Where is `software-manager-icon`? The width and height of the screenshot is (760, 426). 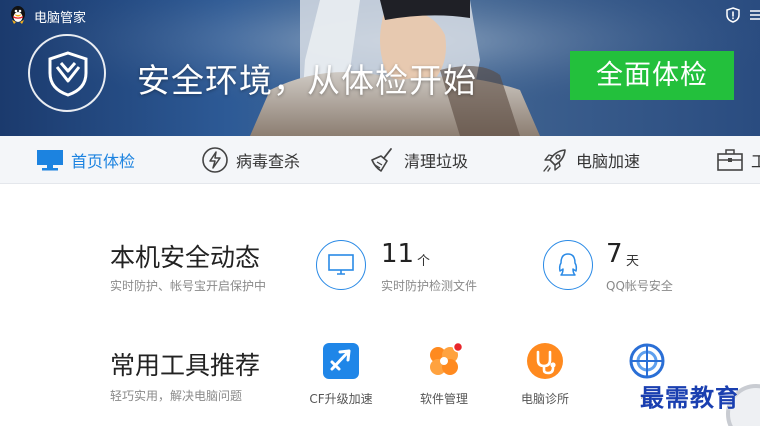
software-manager-icon is located at coordinates (444, 360).